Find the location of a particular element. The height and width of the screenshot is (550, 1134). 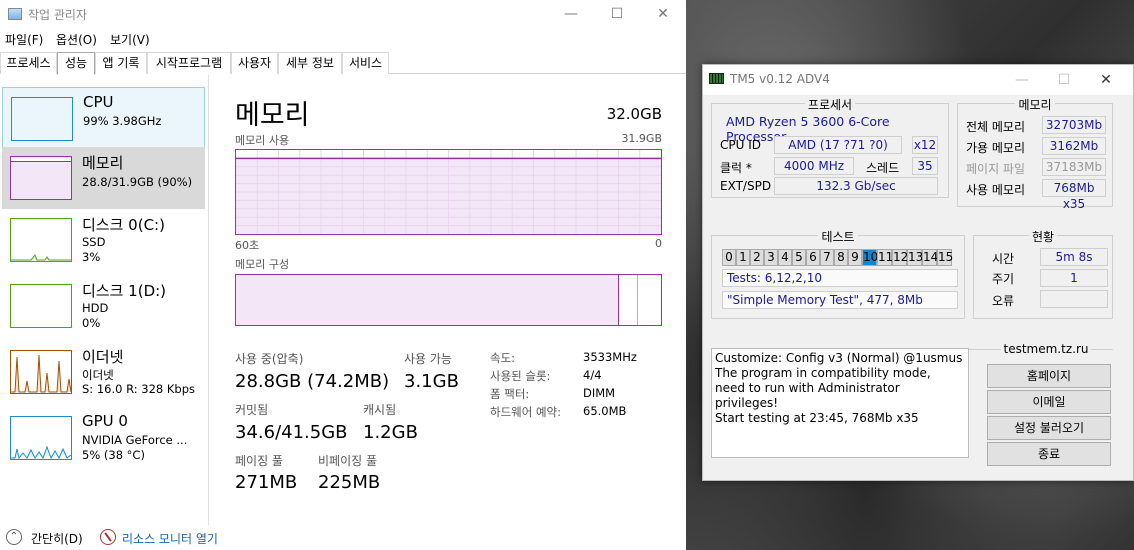

resource-monitor-icon is located at coordinates (108, 537).